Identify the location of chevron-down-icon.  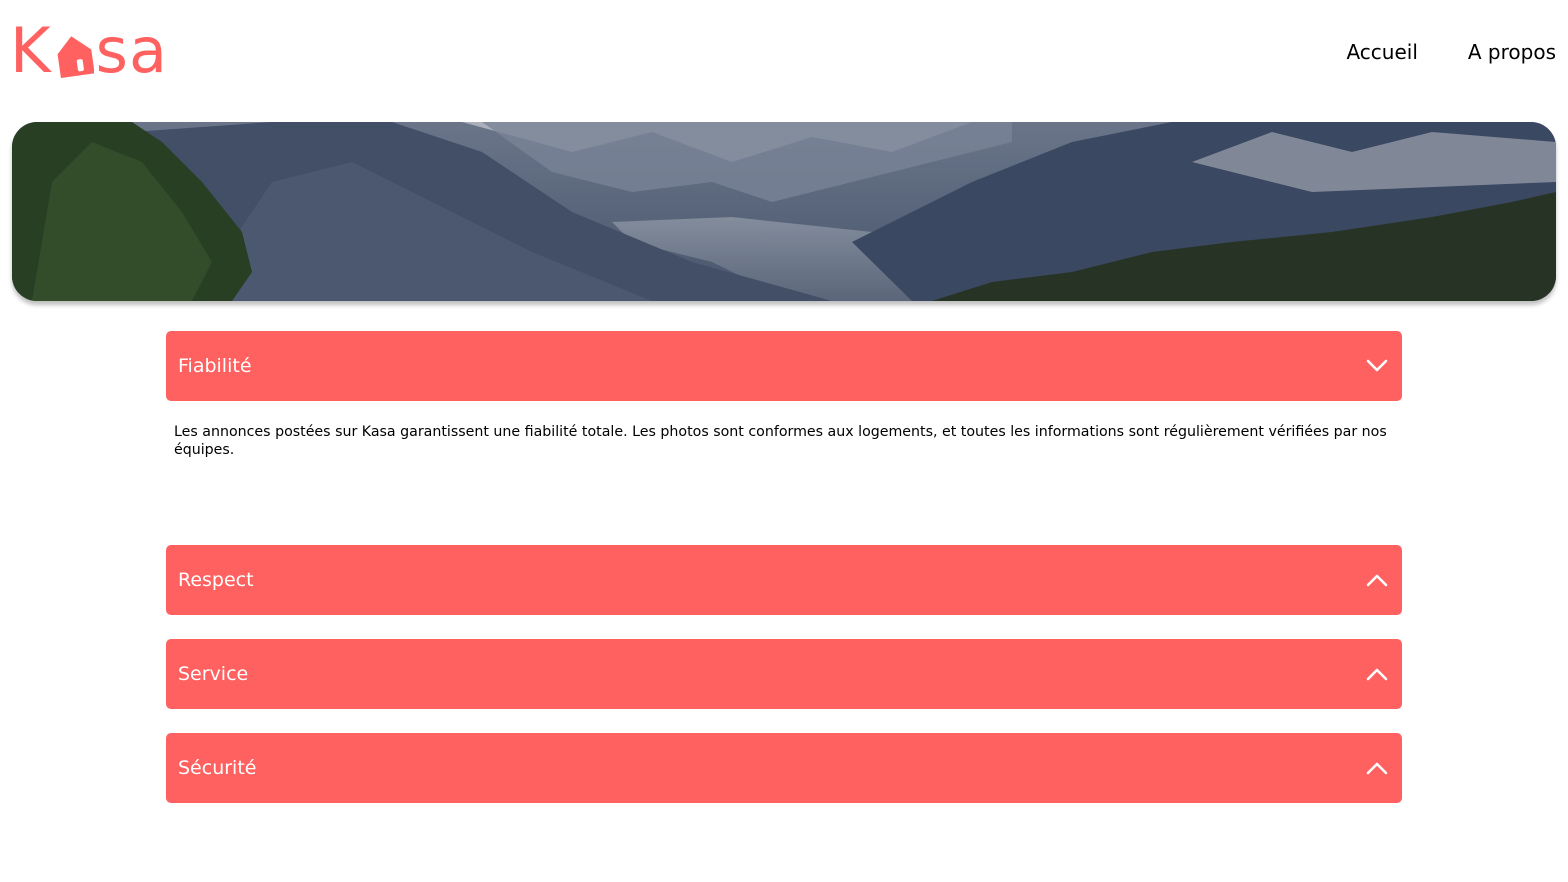
(1377, 366).